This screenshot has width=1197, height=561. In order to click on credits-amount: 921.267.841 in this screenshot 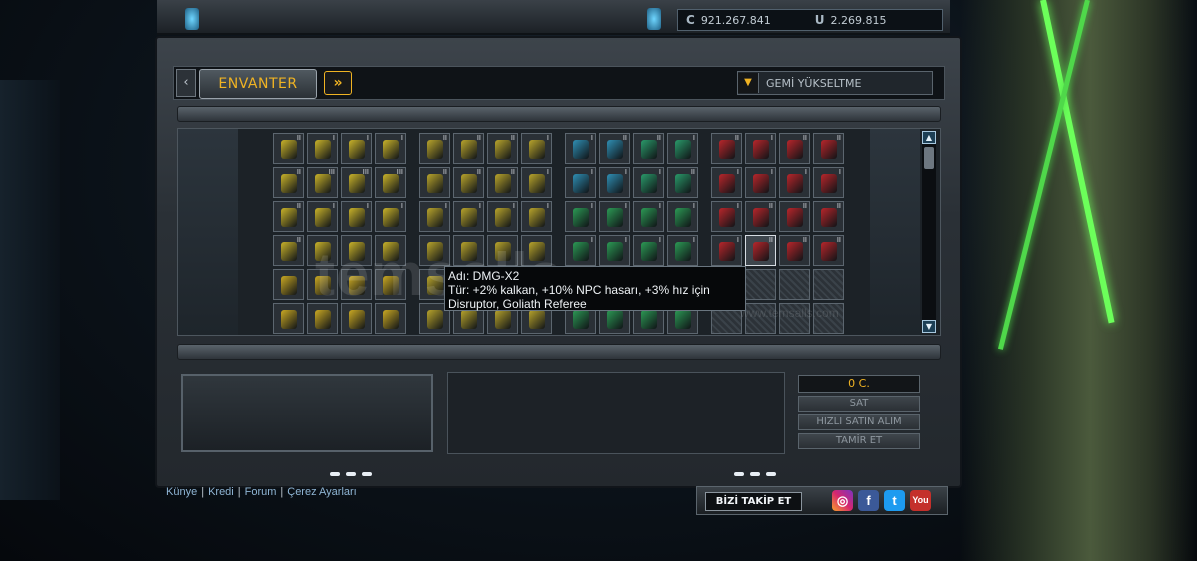, I will do `click(735, 20)`.